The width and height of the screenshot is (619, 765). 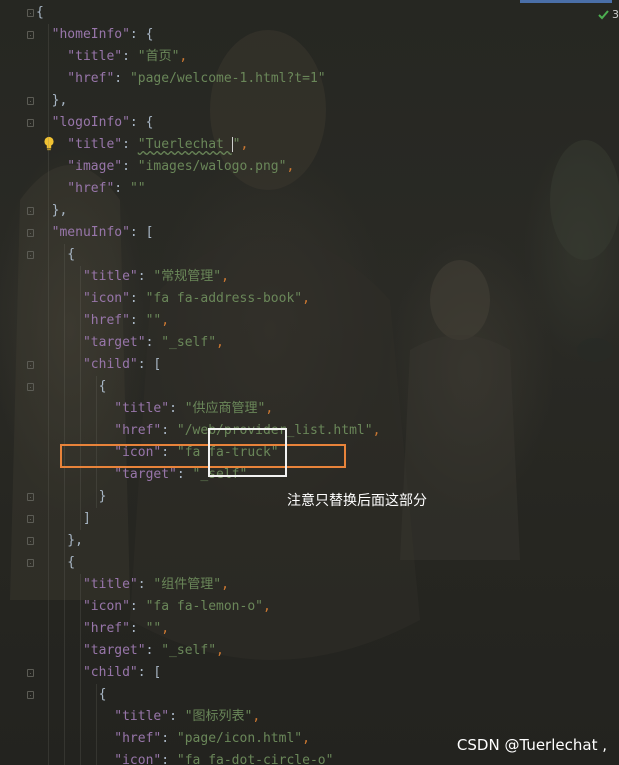 I want to click on code-line: "title": "图标列表",, so click(x=148, y=717).